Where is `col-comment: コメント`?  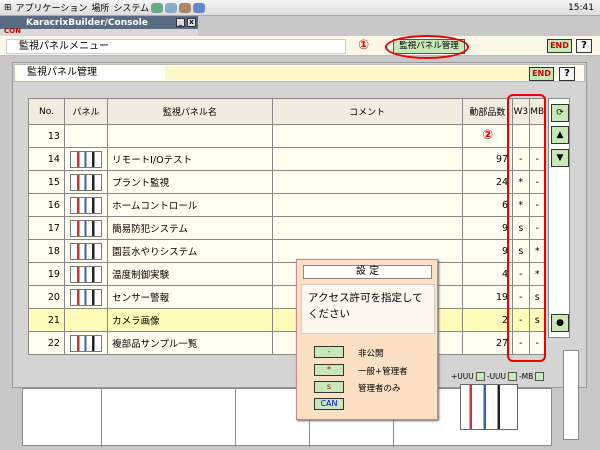
col-comment: コメント is located at coordinates (367, 111).